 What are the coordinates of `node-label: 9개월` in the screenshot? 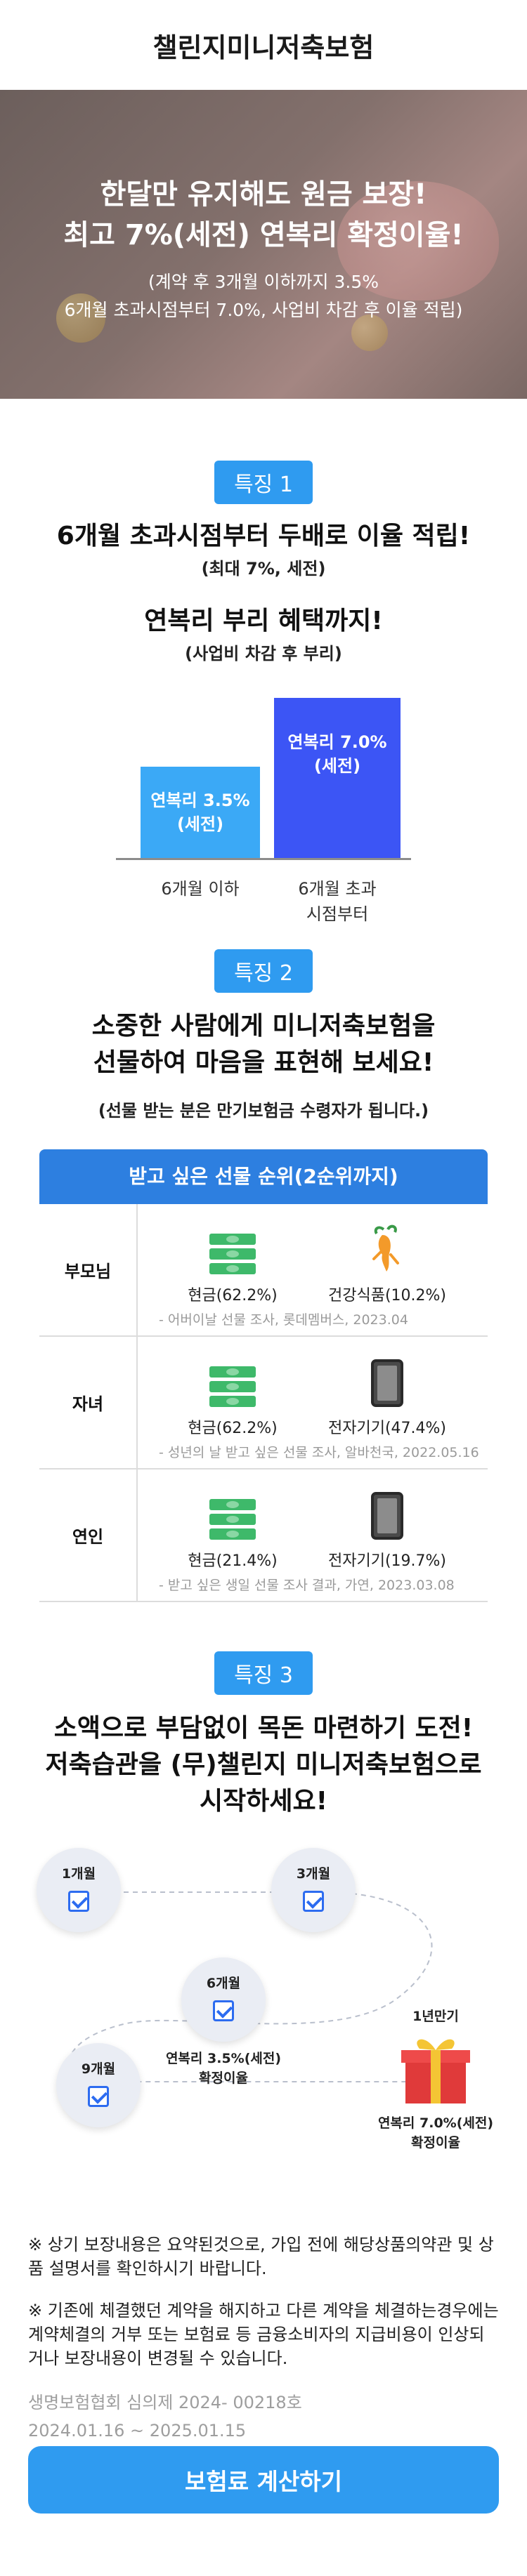 It's located at (98, 2069).